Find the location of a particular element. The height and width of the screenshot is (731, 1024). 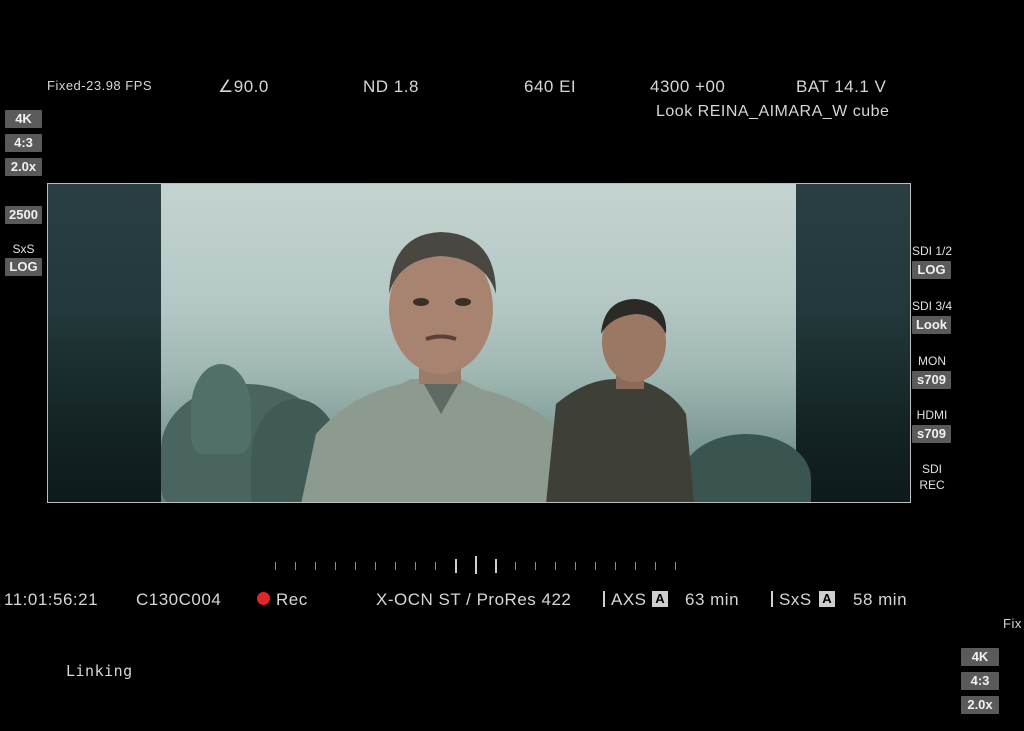

sdi-rec-label: SDI is located at coordinates (931, 469).